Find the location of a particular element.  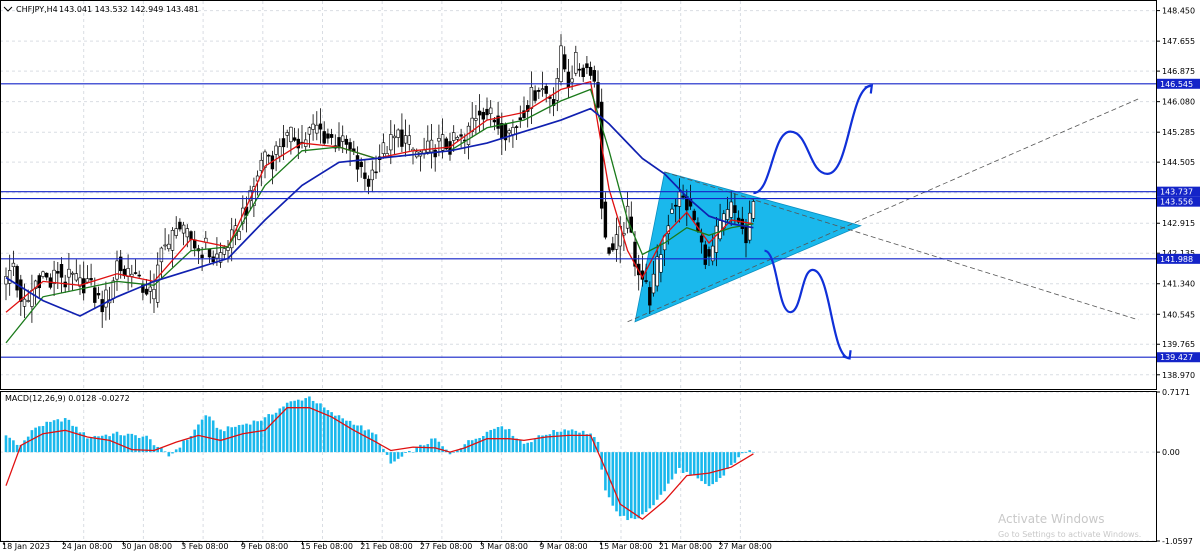

time-tick-label: 9 Feb 08:00 is located at coordinates (264, 546).